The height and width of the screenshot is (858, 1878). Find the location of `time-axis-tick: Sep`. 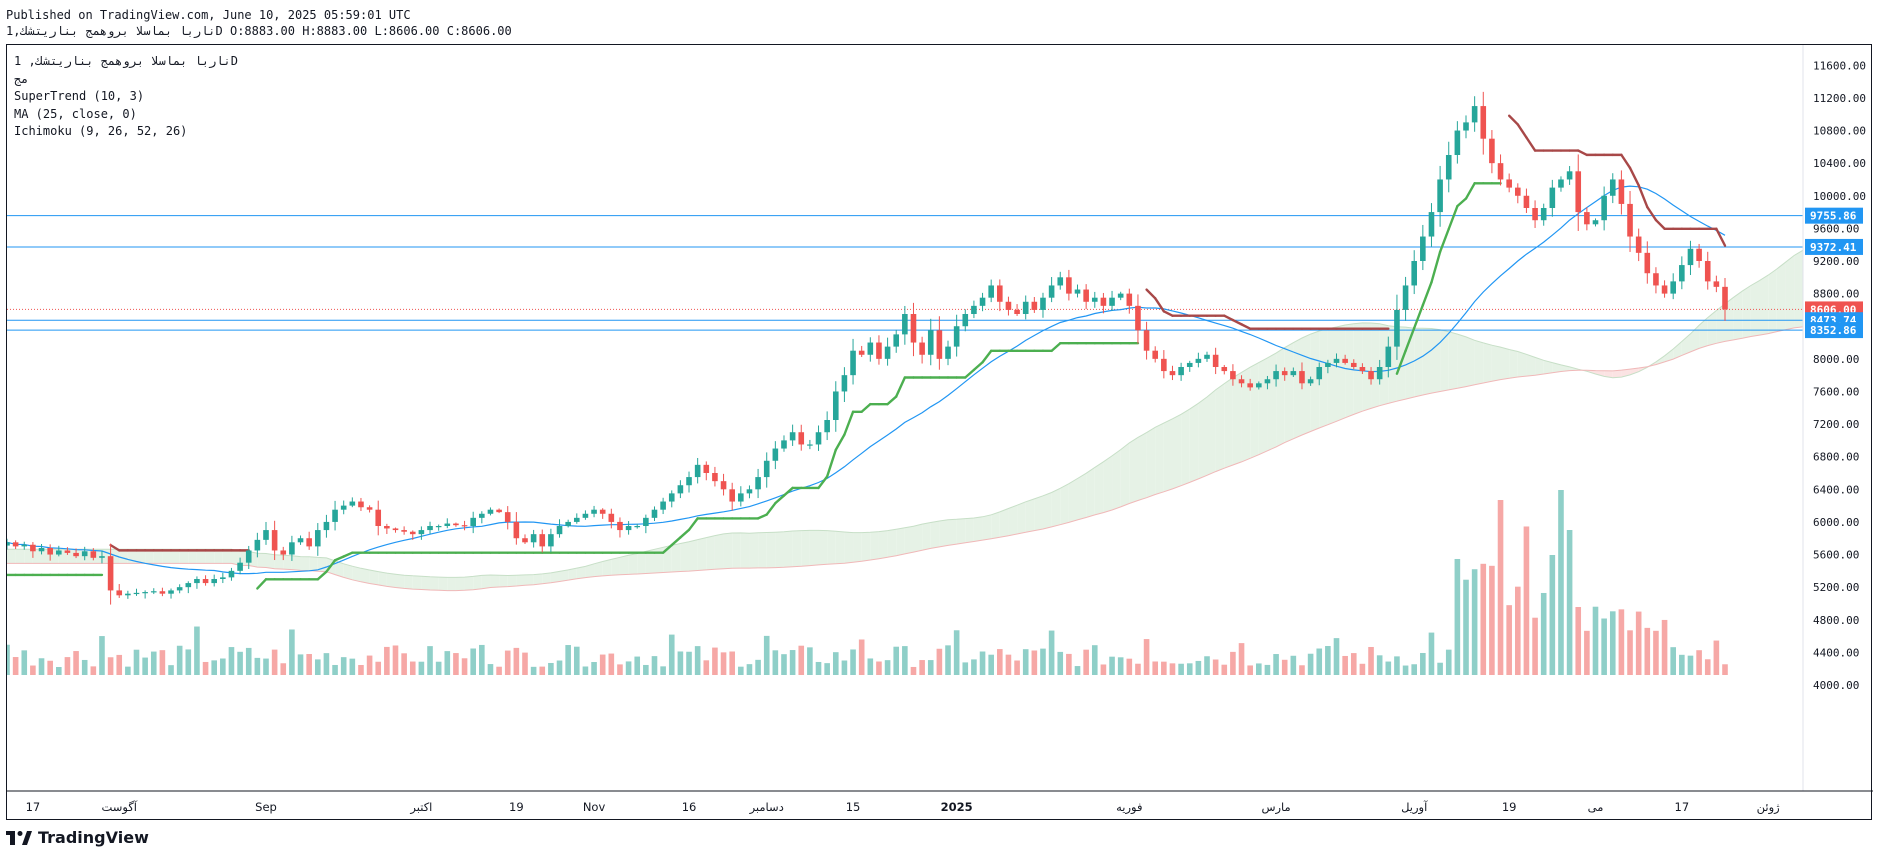

time-axis-tick: Sep is located at coordinates (266, 807).